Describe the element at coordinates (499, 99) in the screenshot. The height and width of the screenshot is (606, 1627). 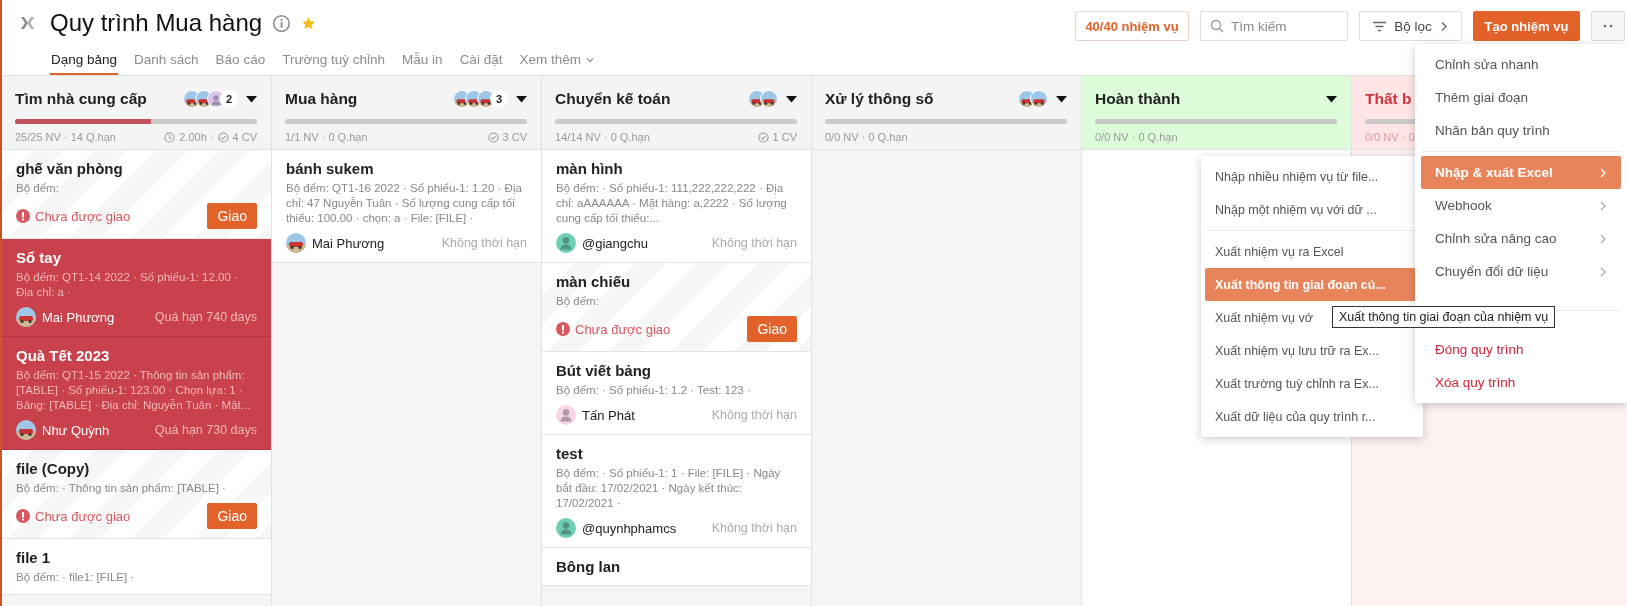
I see `member-count: 3` at that location.